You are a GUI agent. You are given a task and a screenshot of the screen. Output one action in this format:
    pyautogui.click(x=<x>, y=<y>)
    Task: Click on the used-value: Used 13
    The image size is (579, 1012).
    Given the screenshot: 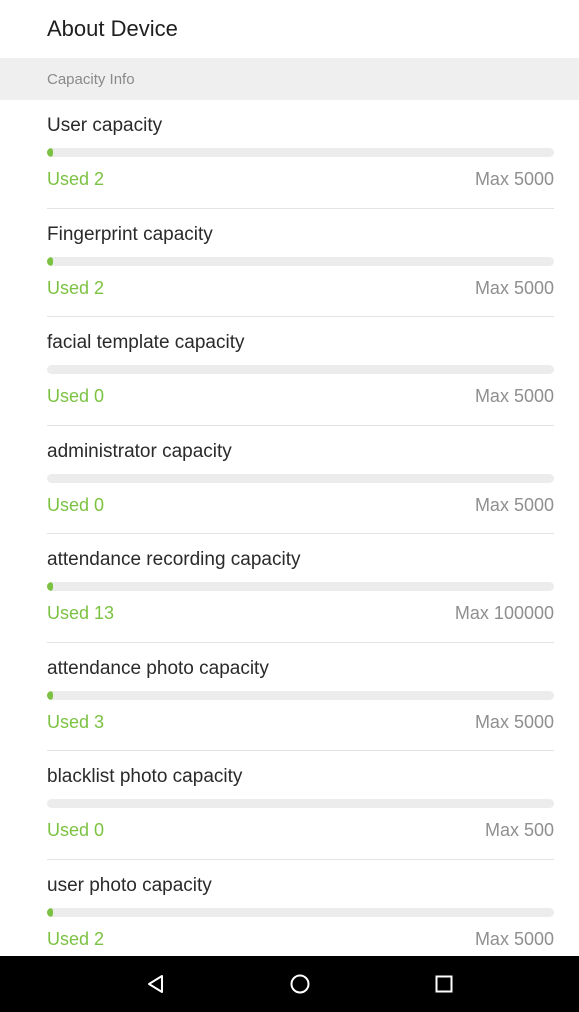 What is the action you would take?
    pyautogui.click(x=81, y=613)
    